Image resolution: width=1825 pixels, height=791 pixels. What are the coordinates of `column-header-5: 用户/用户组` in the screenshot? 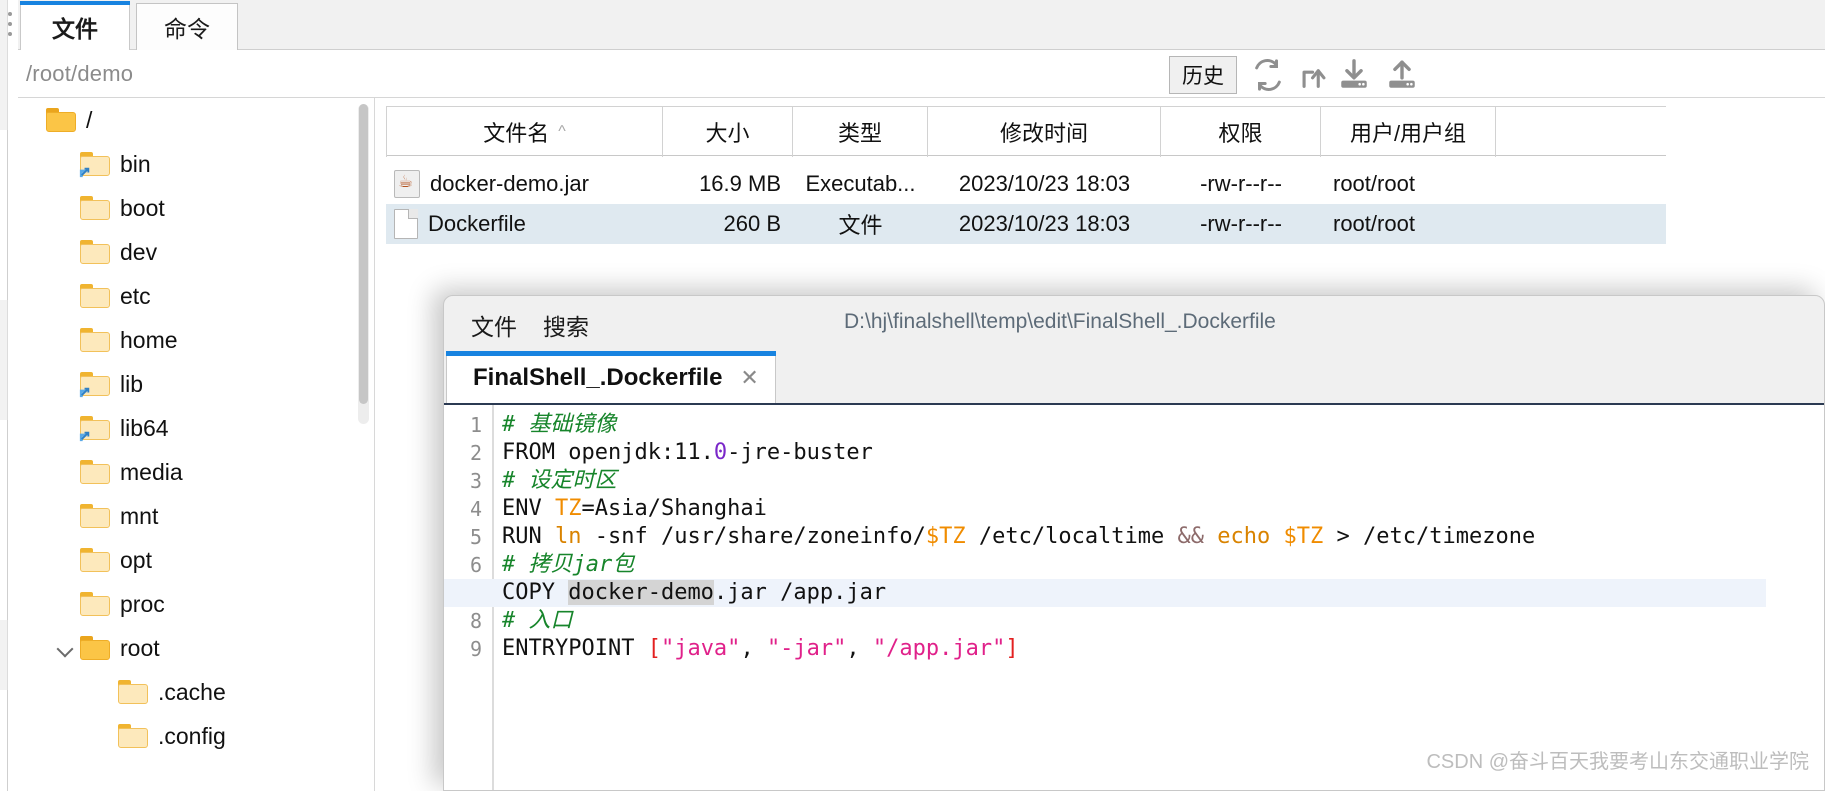 It's located at (1408, 132).